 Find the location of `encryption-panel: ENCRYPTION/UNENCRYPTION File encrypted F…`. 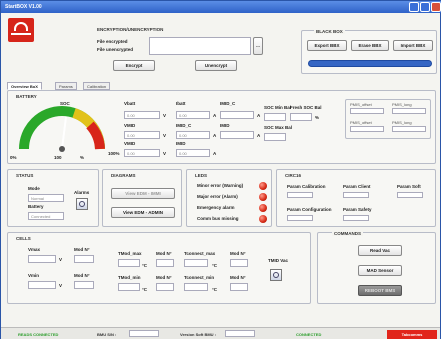

encryption-panel: ENCRYPTION/UNENCRYPTION File encrypted F… is located at coordinates (182, 49).